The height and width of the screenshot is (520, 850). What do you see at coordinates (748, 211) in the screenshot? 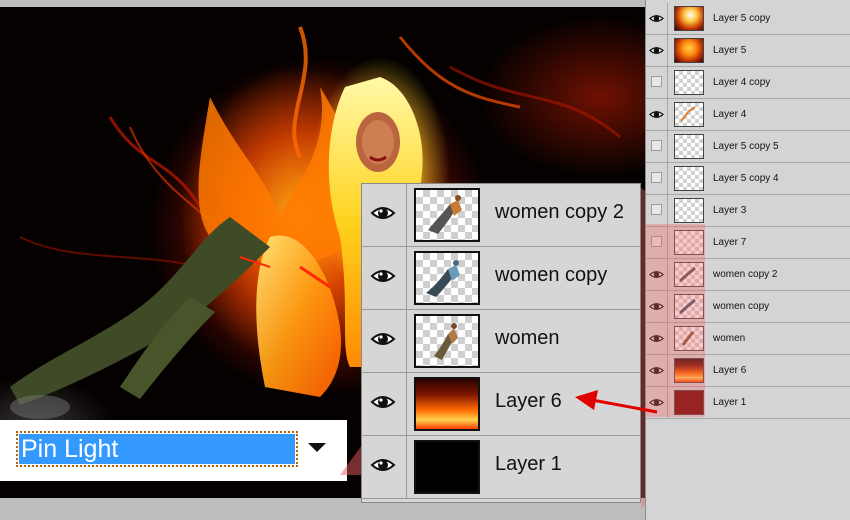
I see `layer-row: Layer 3` at bounding box center [748, 211].